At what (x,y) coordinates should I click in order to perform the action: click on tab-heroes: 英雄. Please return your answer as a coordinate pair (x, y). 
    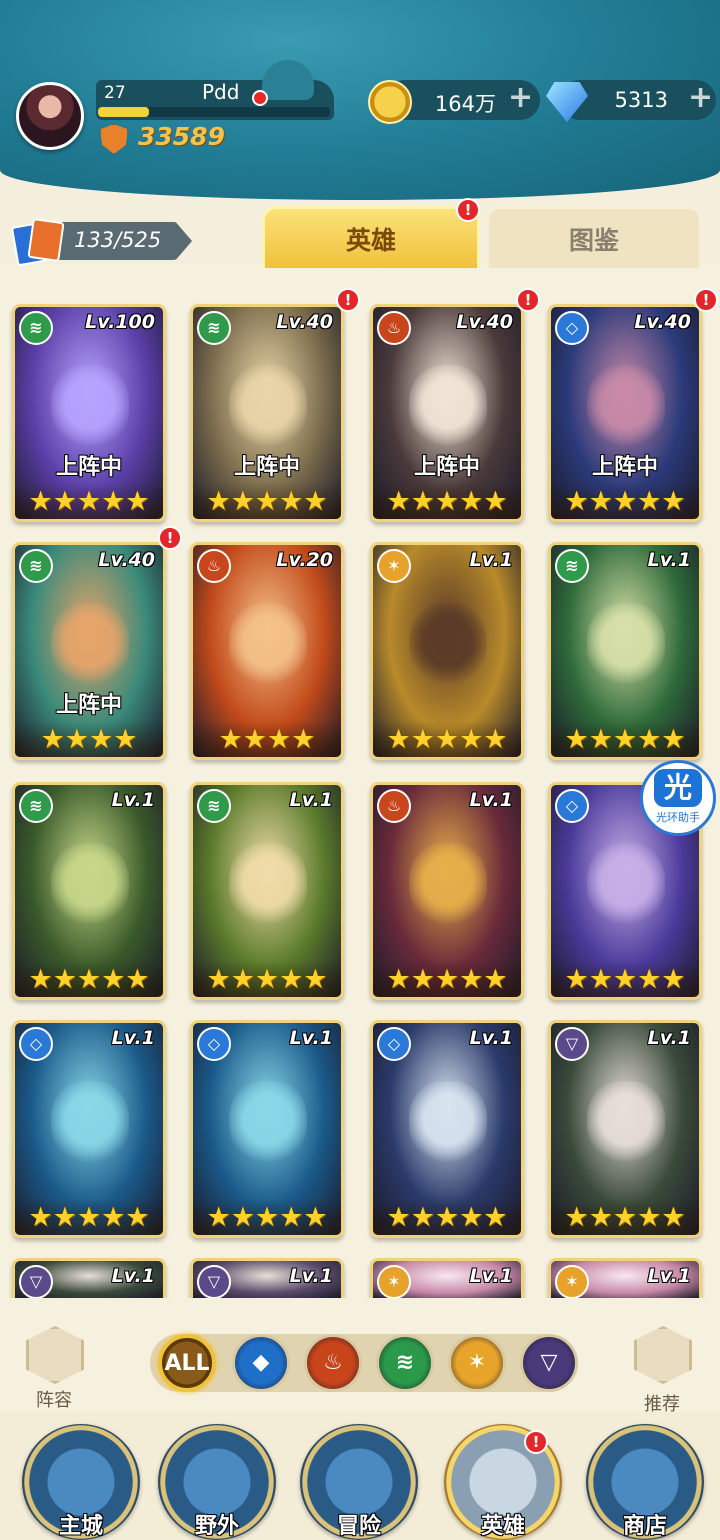
    Looking at the image, I should click on (371, 237).